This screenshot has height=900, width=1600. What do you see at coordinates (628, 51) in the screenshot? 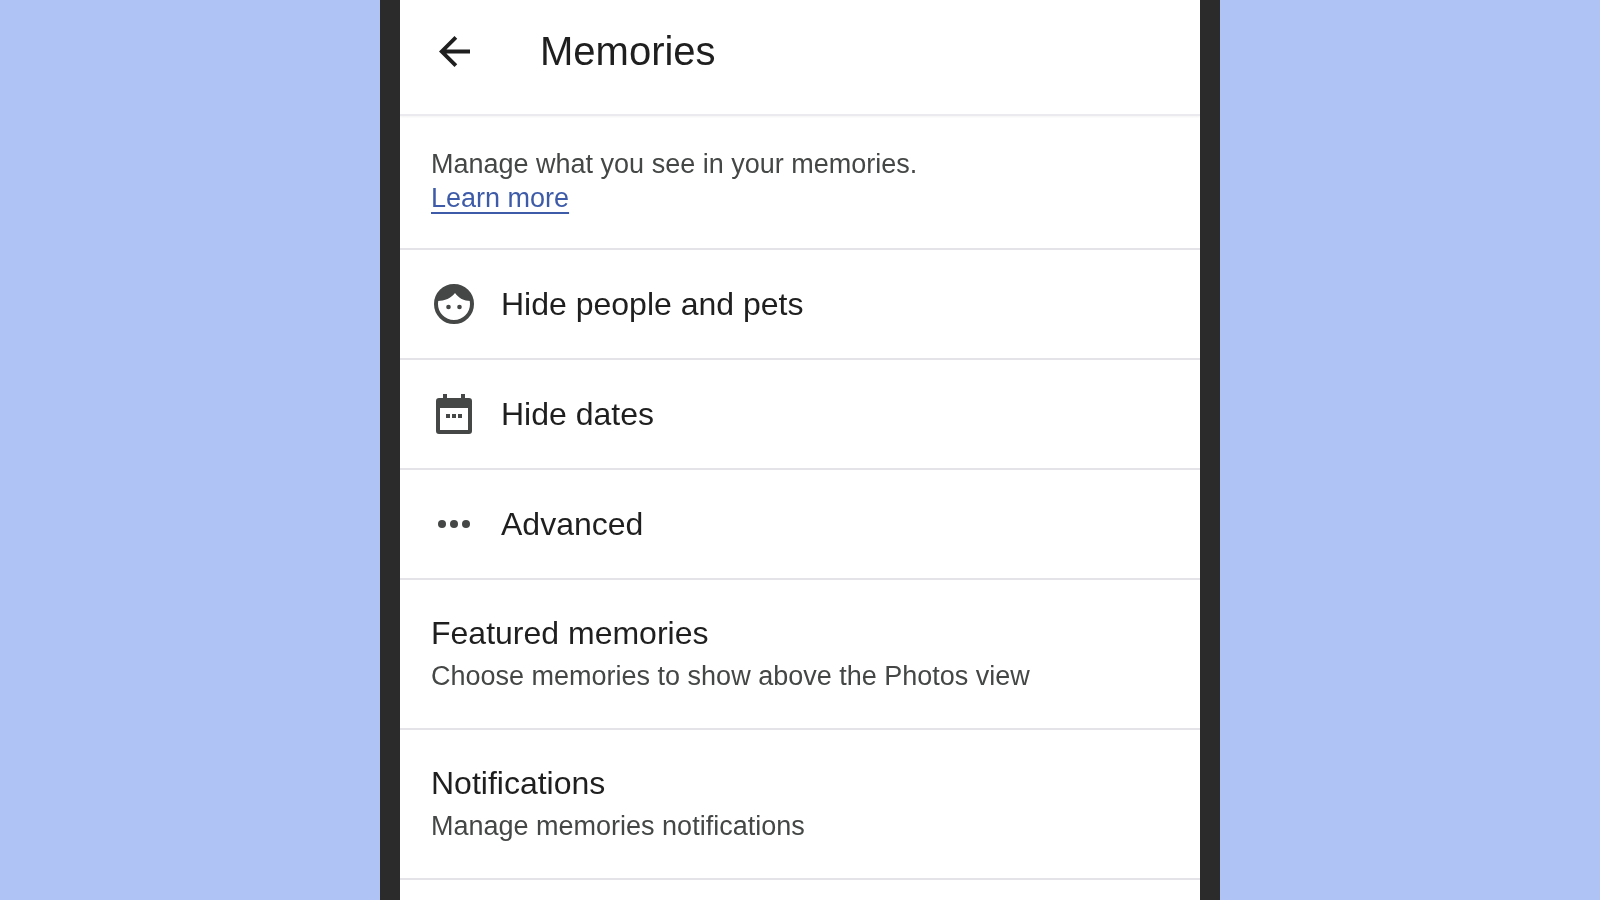
I see `screen-title: Memories` at bounding box center [628, 51].